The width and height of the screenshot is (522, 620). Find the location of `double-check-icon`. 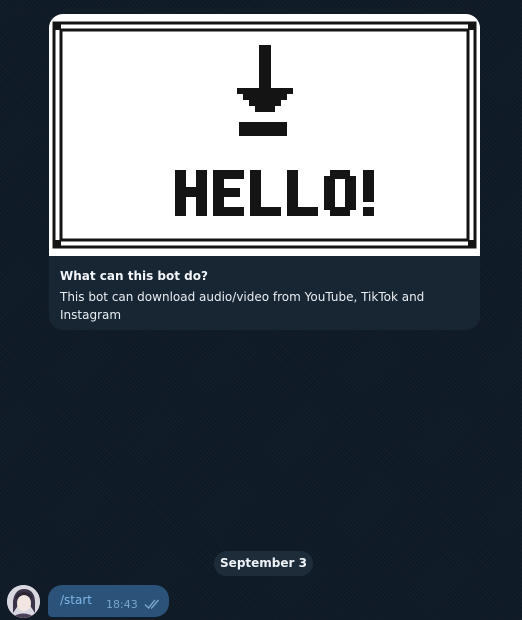

double-check-icon is located at coordinates (152, 604).